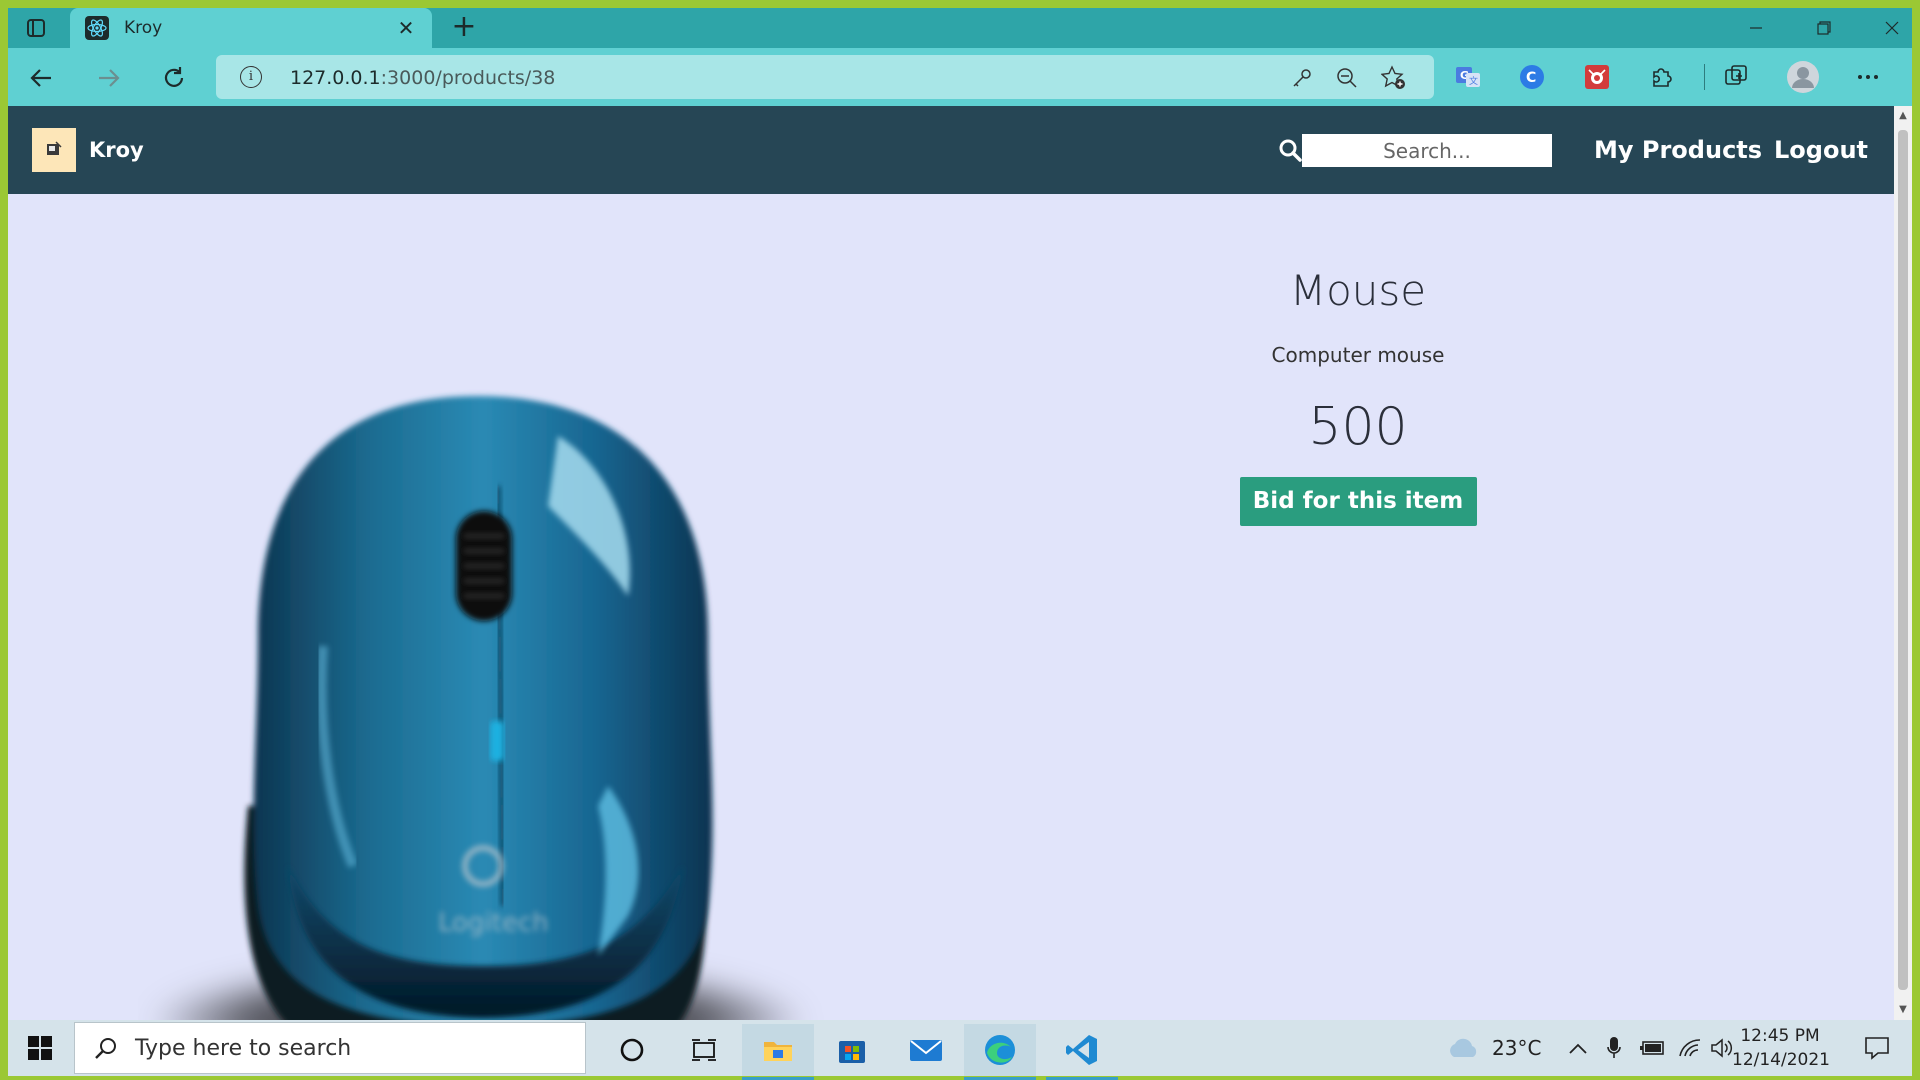  What do you see at coordinates (926, 1050) in the screenshot?
I see `mail-icon` at bounding box center [926, 1050].